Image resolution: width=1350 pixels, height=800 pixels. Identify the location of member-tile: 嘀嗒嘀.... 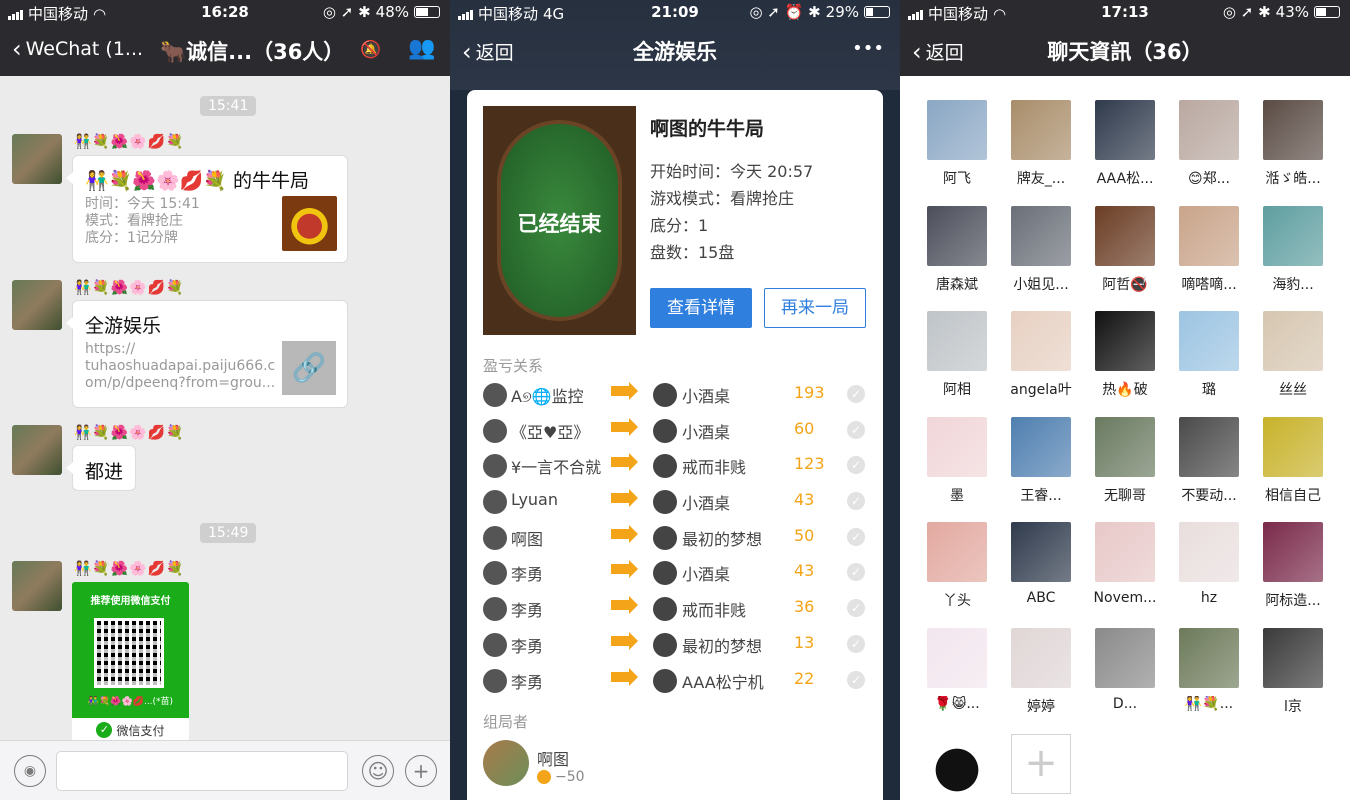
(1209, 249).